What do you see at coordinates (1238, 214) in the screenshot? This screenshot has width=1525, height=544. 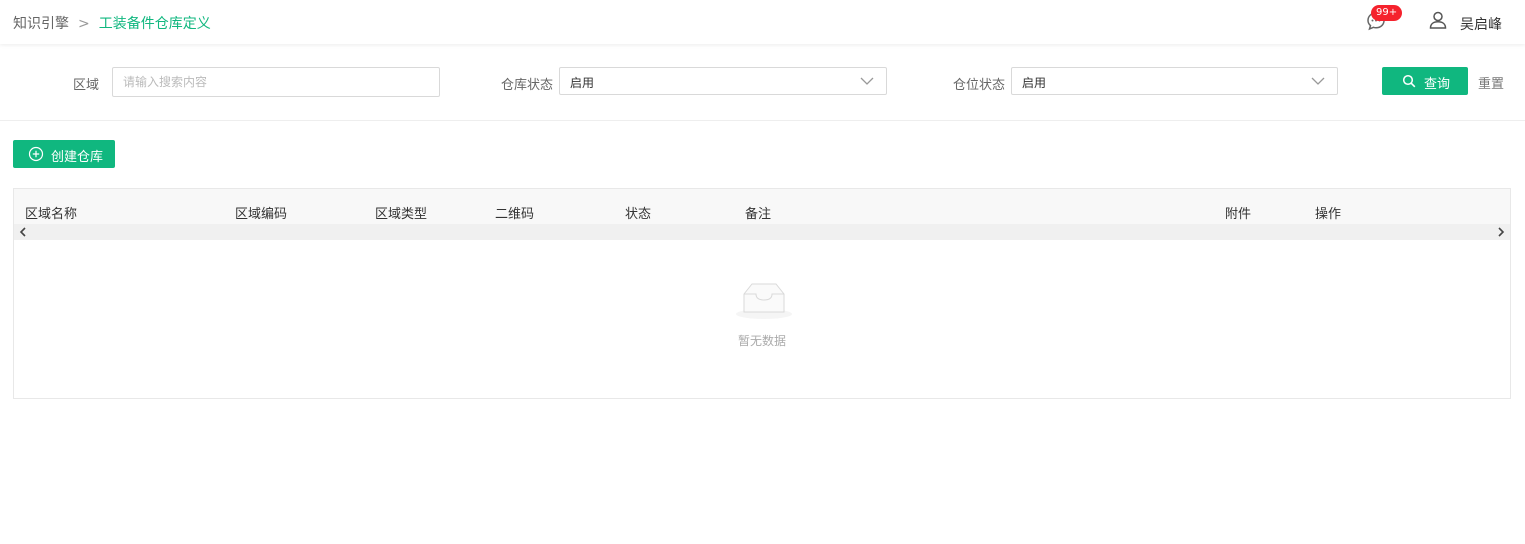 I see `column-header-attachment: 附件` at bounding box center [1238, 214].